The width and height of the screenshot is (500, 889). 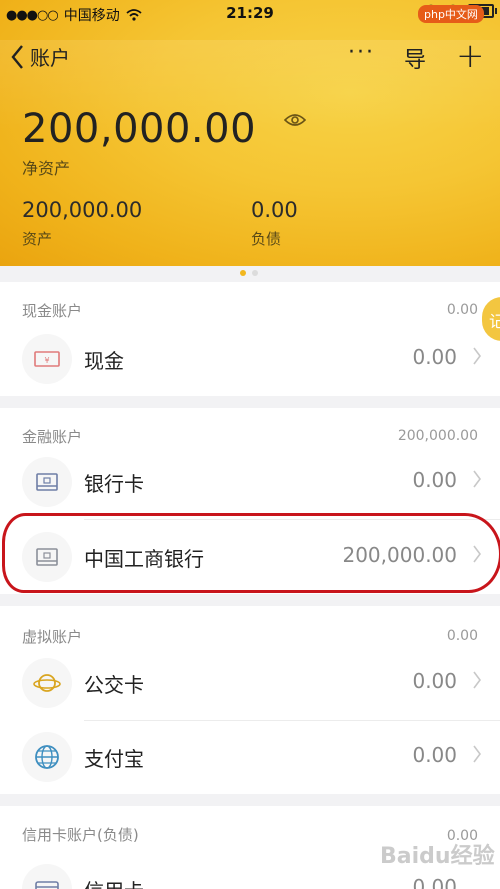 I want to click on assets-value: 200,000.00, so click(x=82, y=210).